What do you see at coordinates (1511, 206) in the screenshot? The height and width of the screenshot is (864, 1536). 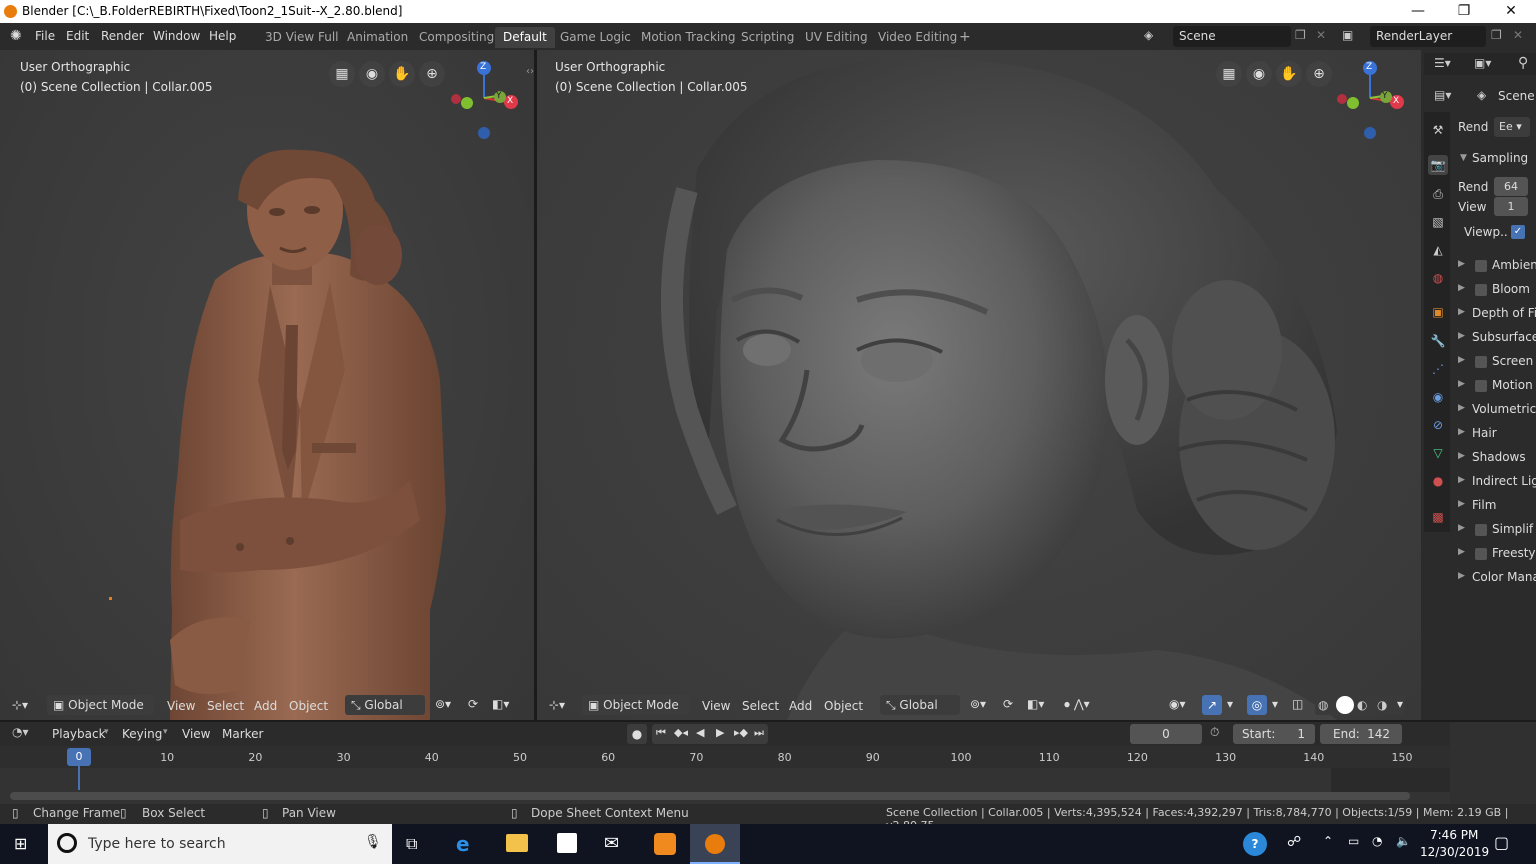 I see `viewport-samples-field: 1` at bounding box center [1511, 206].